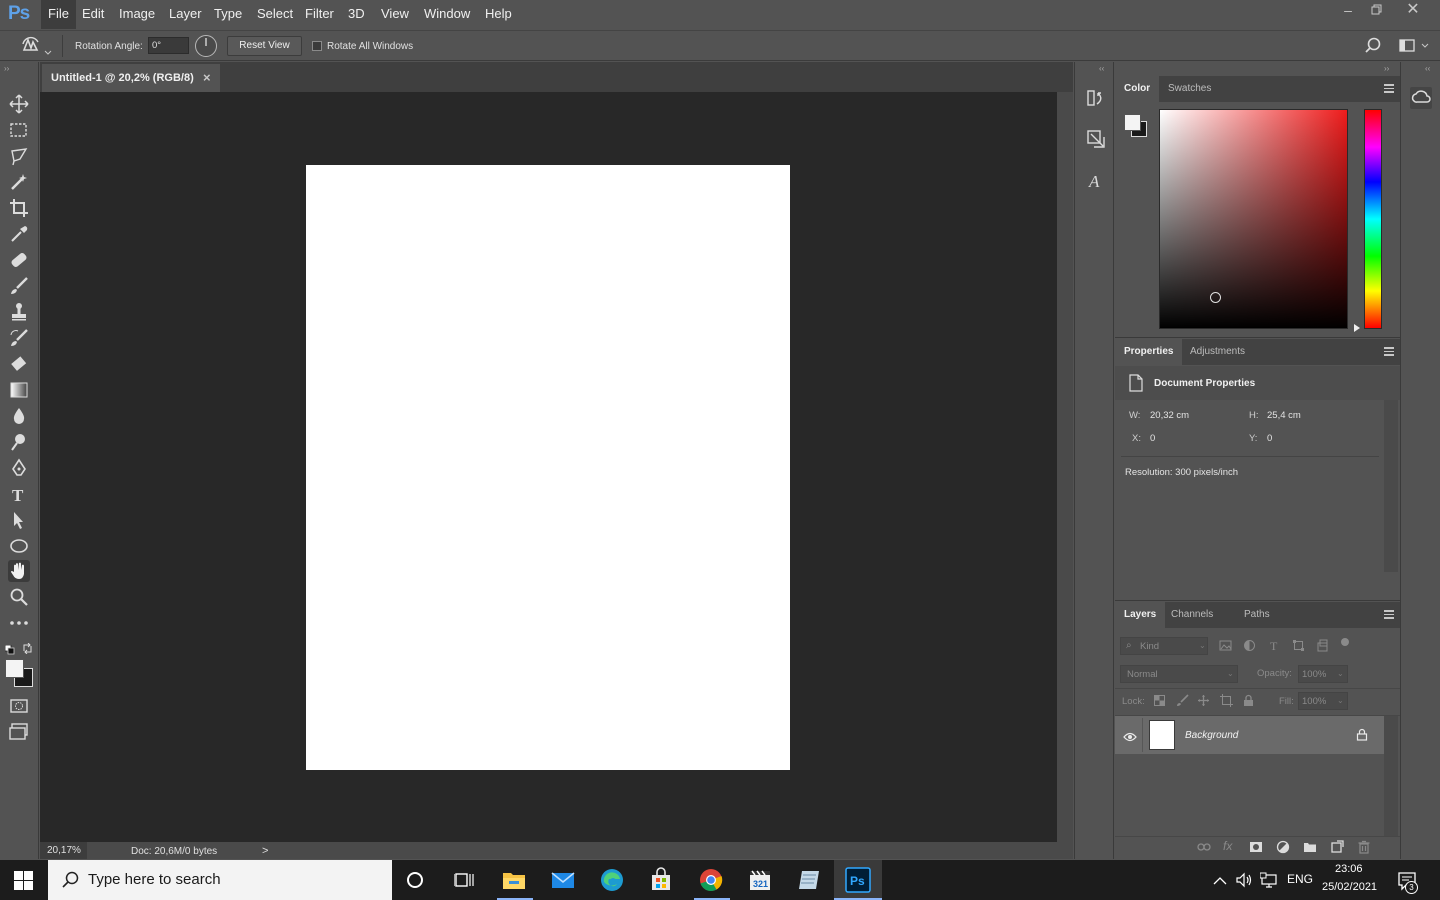 The image size is (1440, 900). Describe the element at coordinates (1065, 467) in the screenshot. I see `vertical-scrollbar` at that location.